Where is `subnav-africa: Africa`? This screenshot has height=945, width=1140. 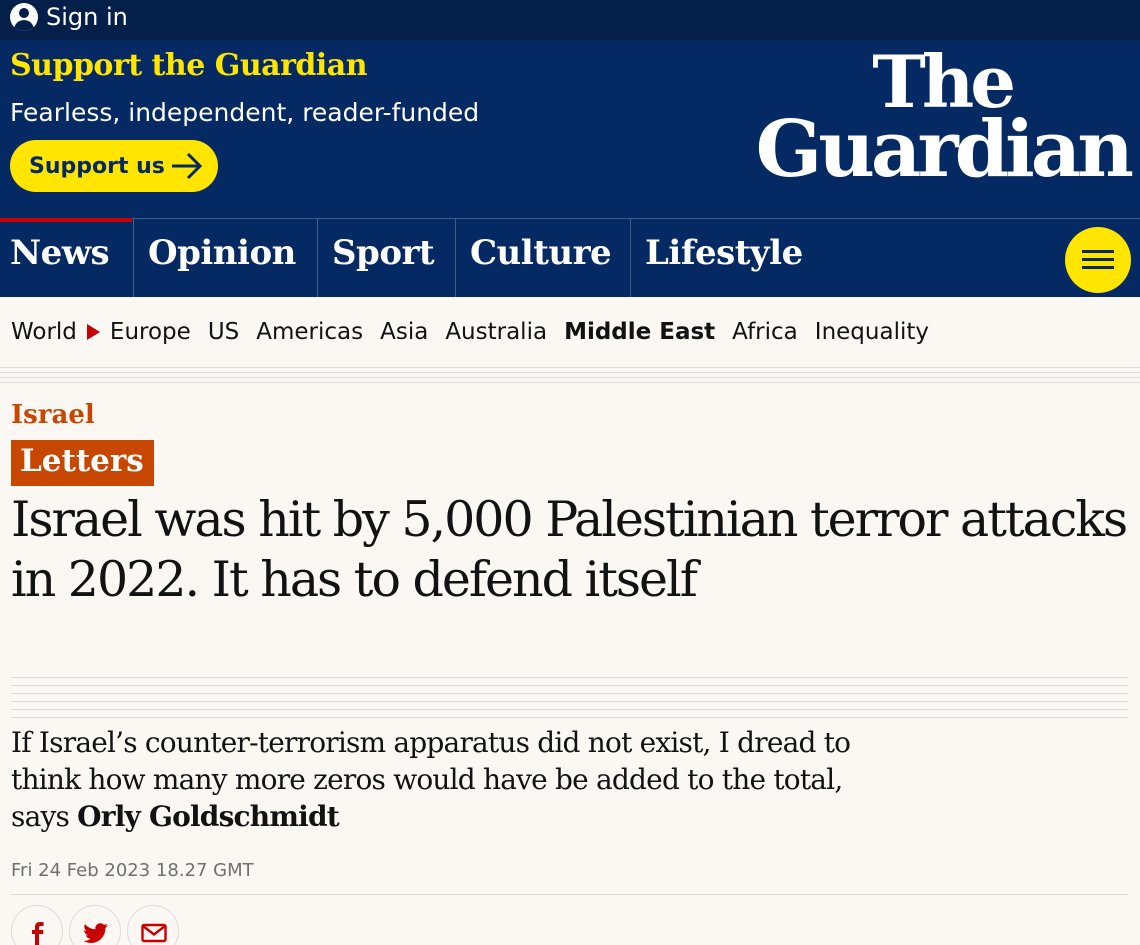
subnav-africa: Africa is located at coordinates (765, 332).